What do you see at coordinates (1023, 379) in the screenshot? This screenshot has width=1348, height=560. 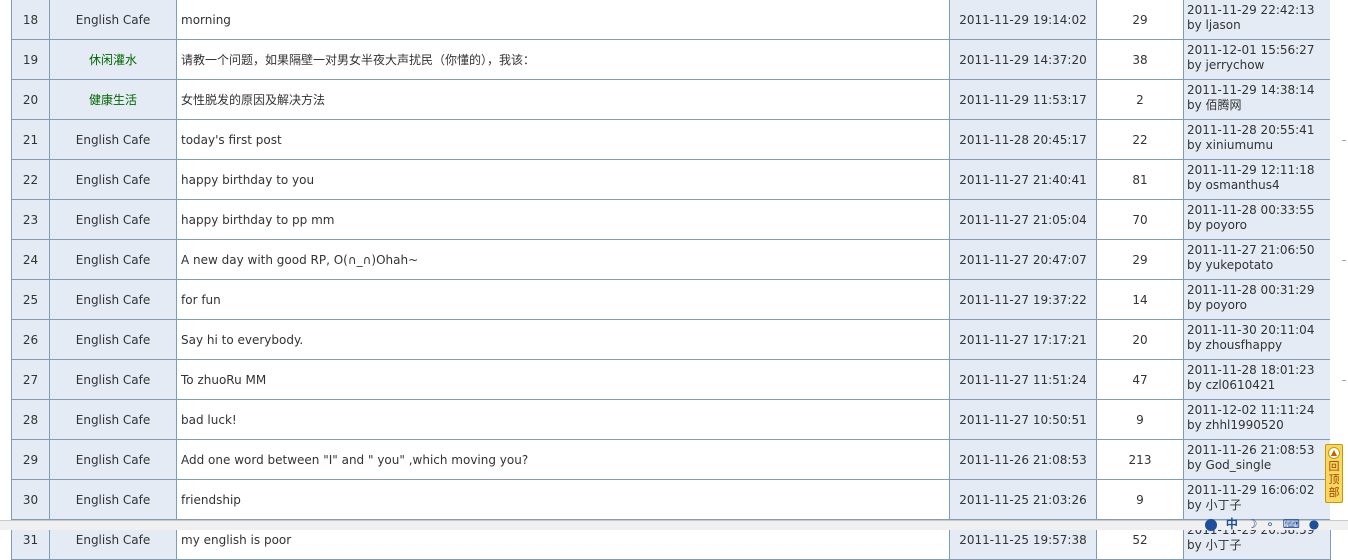 I see `post-time: 2011-11-27 11:51:24` at bounding box center [1023, 379].